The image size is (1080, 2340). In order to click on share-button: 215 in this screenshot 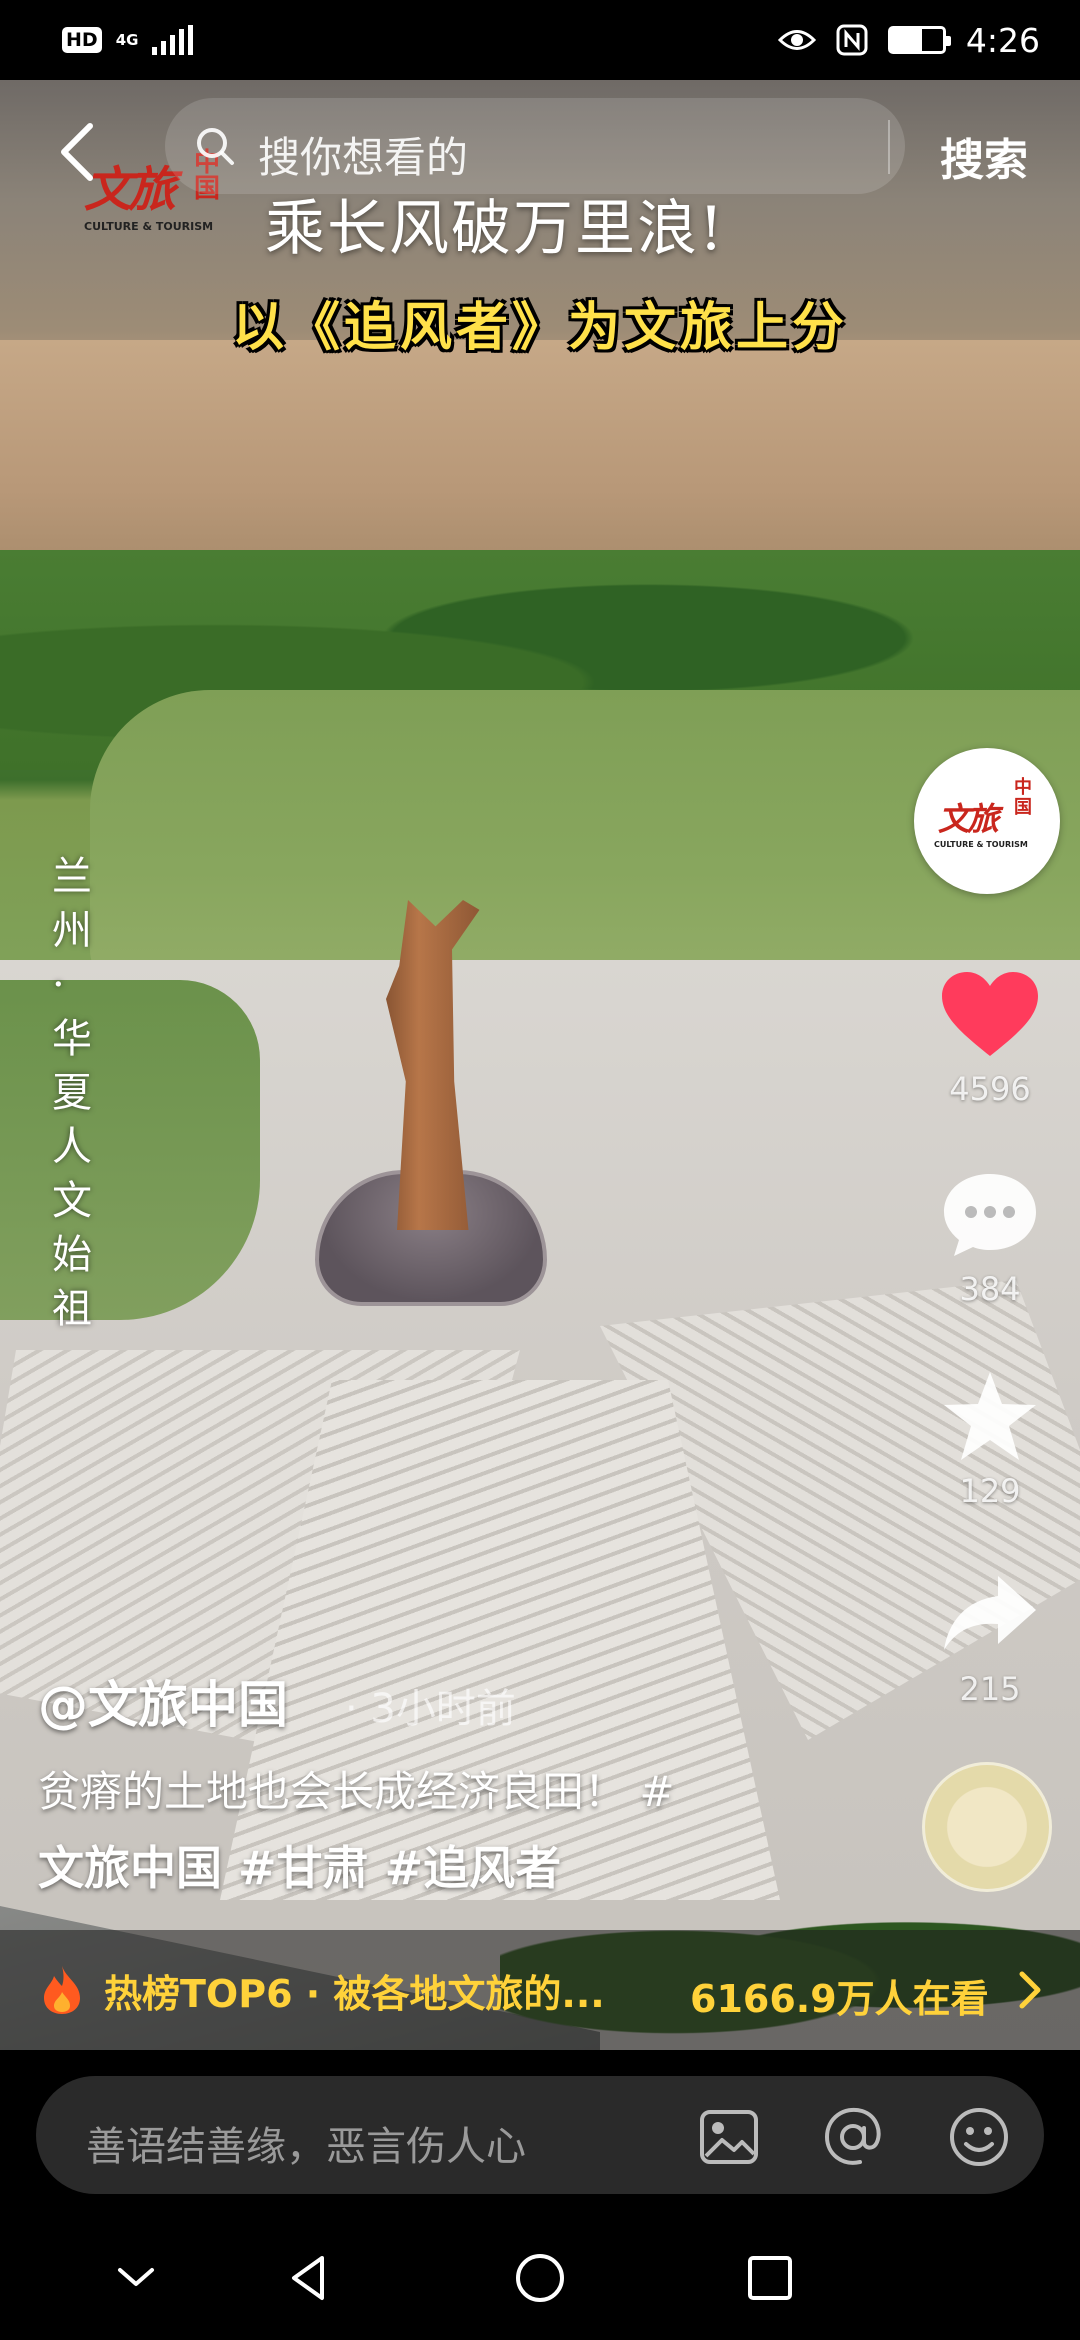, I will do `click(990, 1639)`.